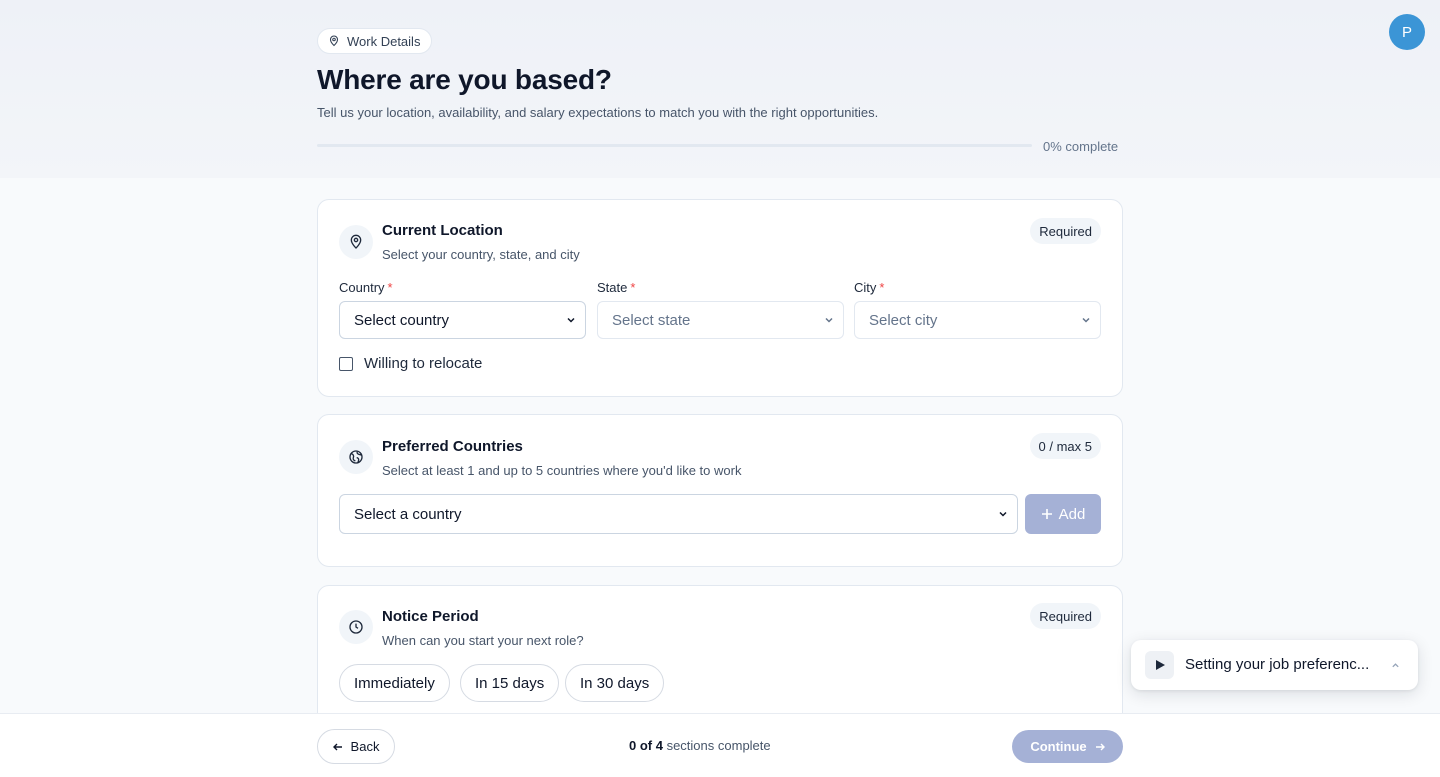 Image resolution: width=1440 pixels, height=777 pixels. I want to click on add-country-button: Add, so click(1063, 514).